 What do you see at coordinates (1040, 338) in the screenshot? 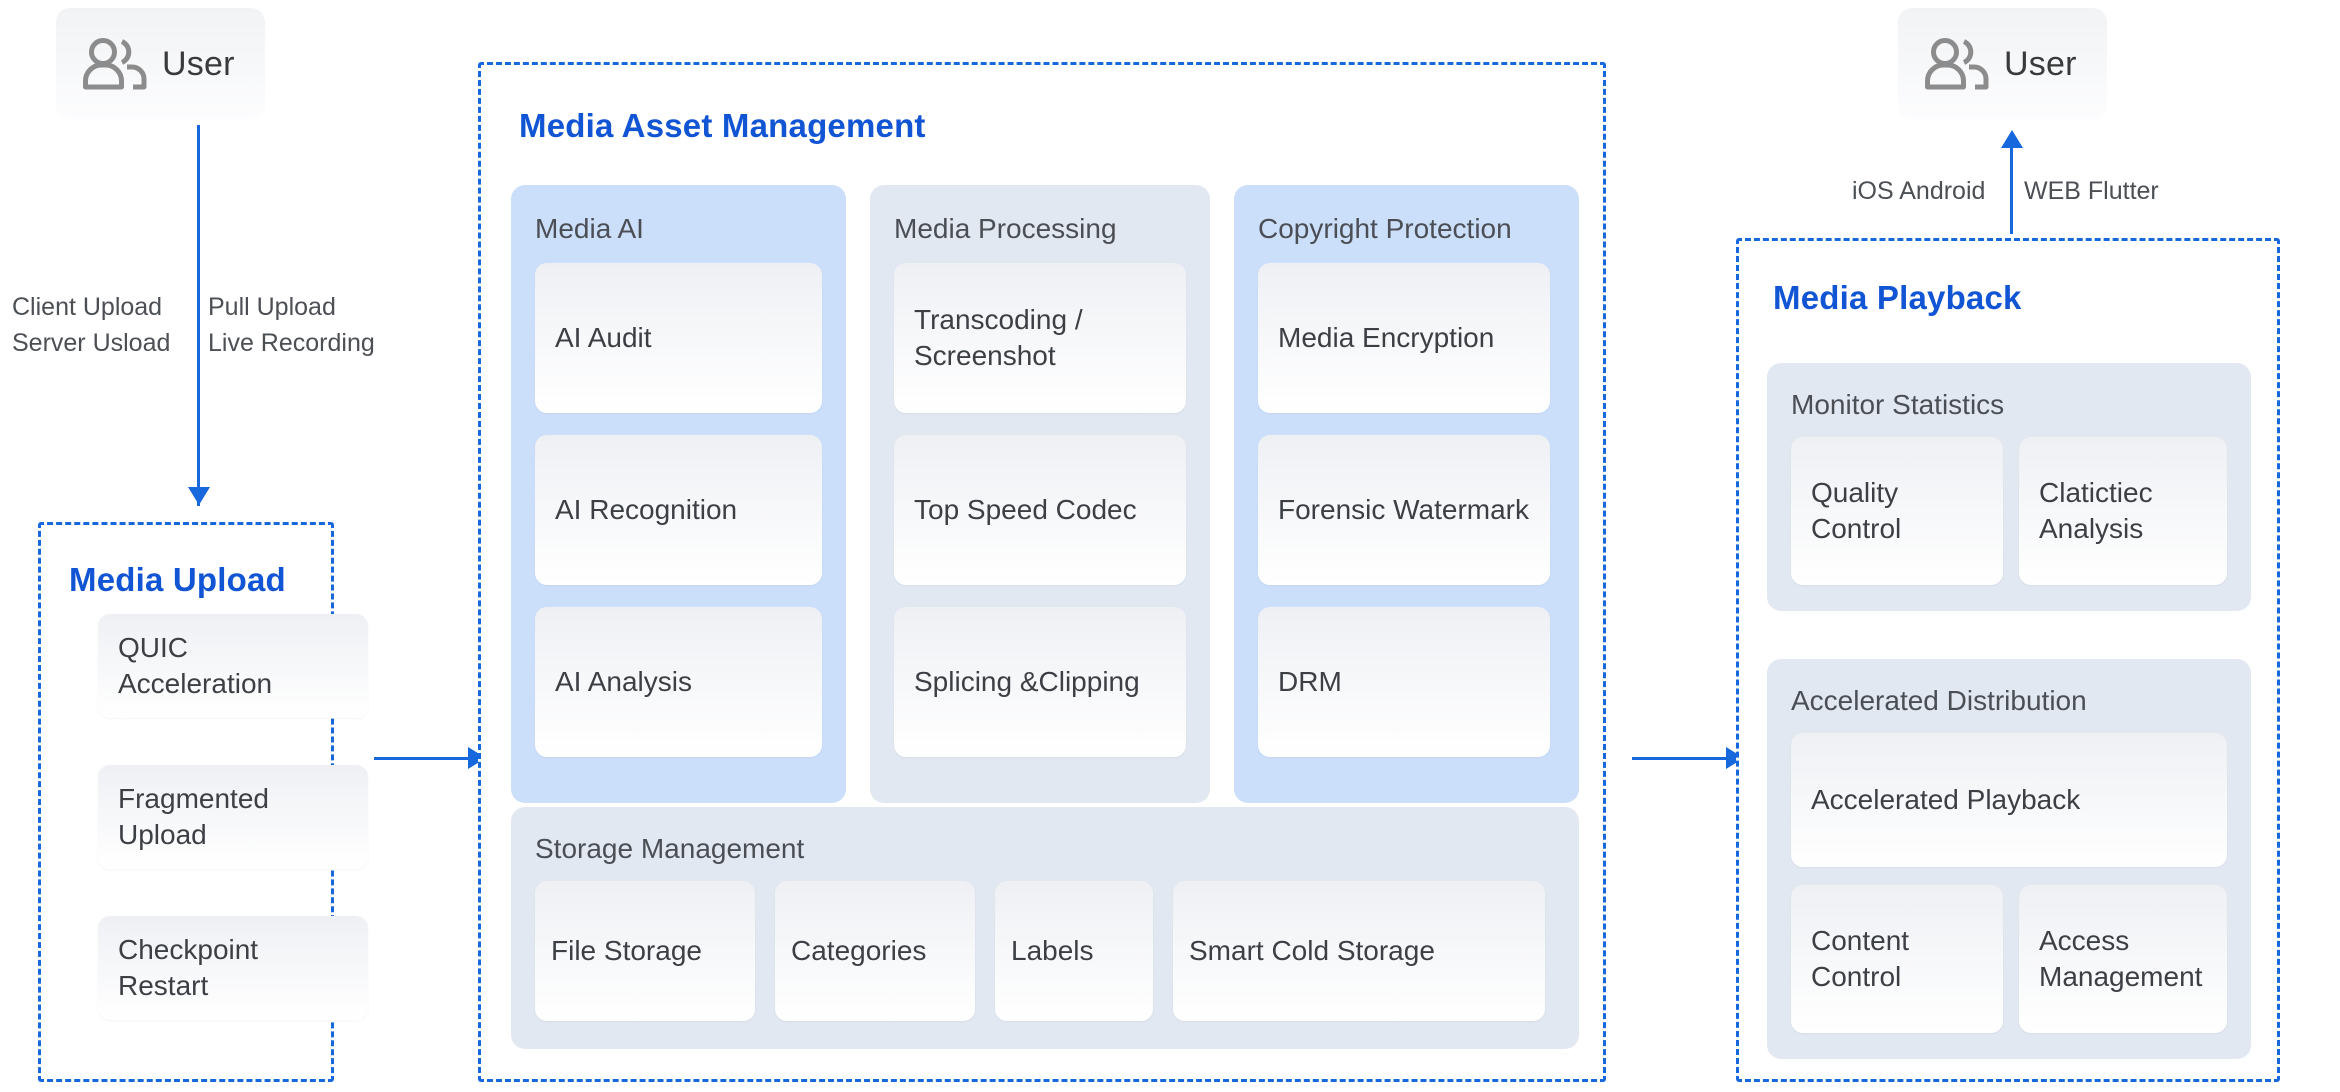
I see `card-transcoding-screenshot: Transcoding / Screenshot` at bounding box center [1040, 338].